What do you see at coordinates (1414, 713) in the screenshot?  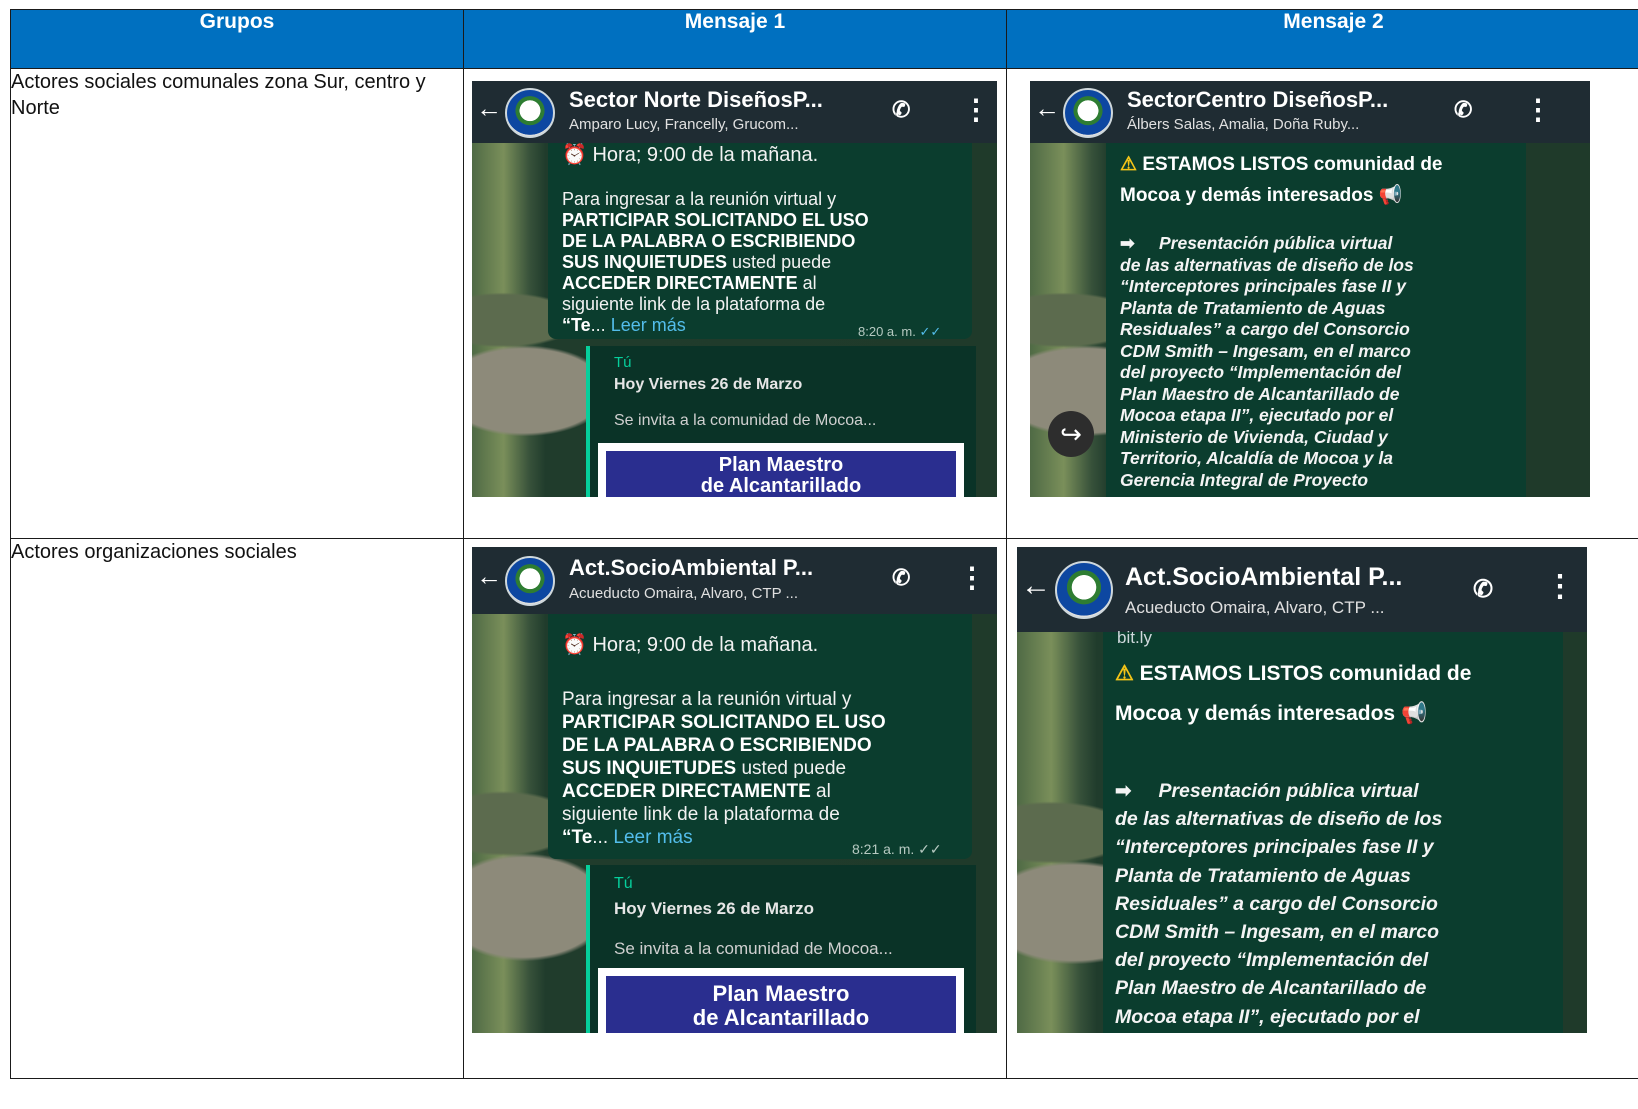 I see `megaphone-icon: 📢` at bounding box center [1414, 713].